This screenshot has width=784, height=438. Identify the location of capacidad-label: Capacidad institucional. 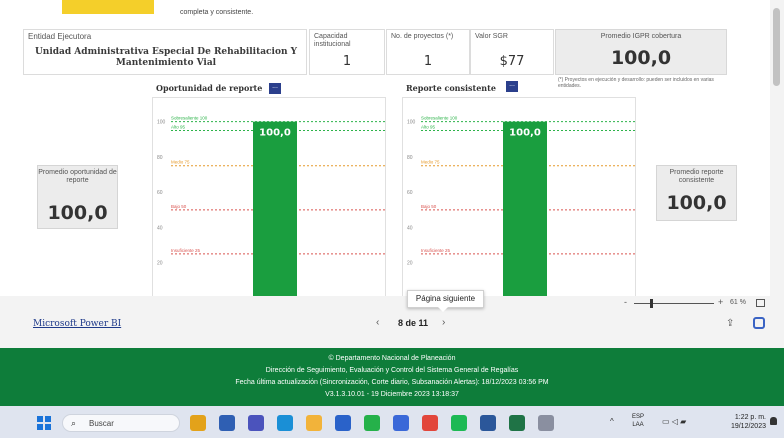
(332, 40).